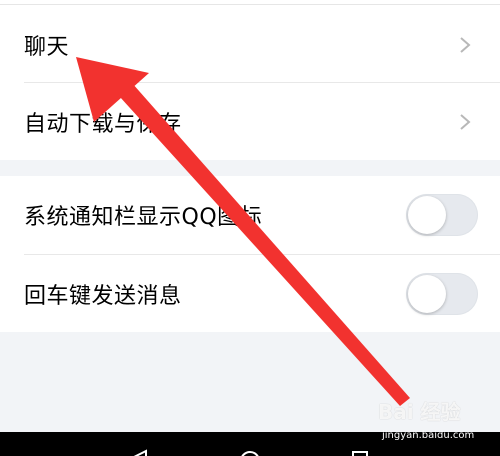 This screenshot has width=500, height=456. What do you see at coordinates (250, 444) in the screenshot?
I see `system-nav-bar` at bounding box center [250, 444].